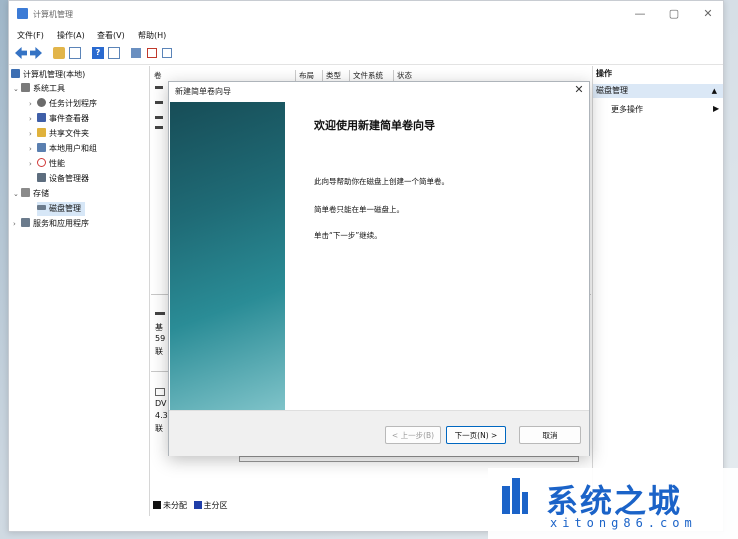  What do you see at coordinates (348, 235) in the screenshot?
I see `wizard-continue-hint: 单击“下一步”继续。` at bounding box center [348, 235].